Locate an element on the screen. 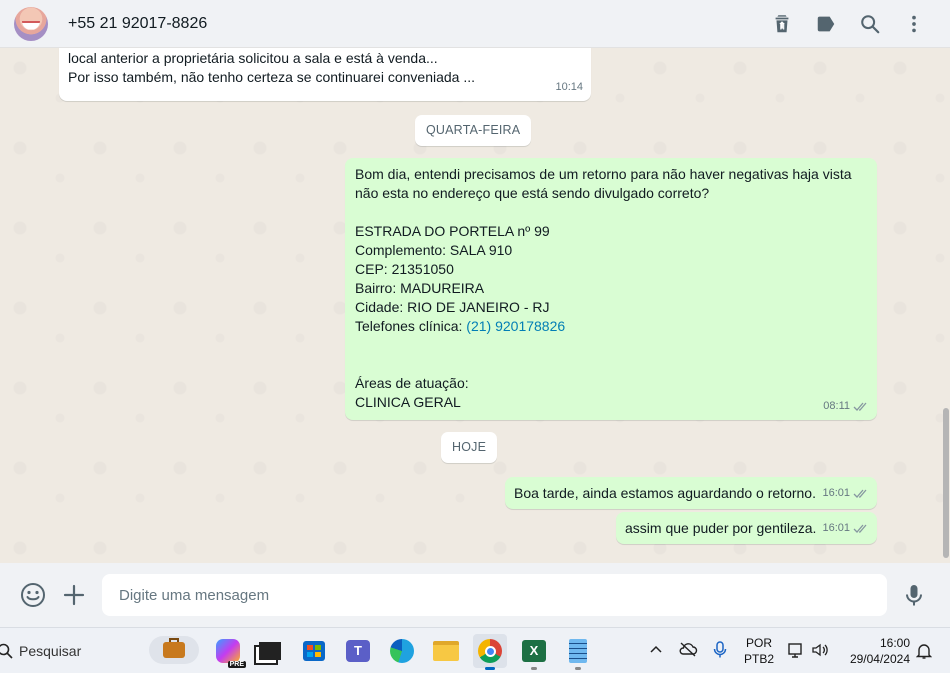  volume-icon is located at coordinates (820, 650).